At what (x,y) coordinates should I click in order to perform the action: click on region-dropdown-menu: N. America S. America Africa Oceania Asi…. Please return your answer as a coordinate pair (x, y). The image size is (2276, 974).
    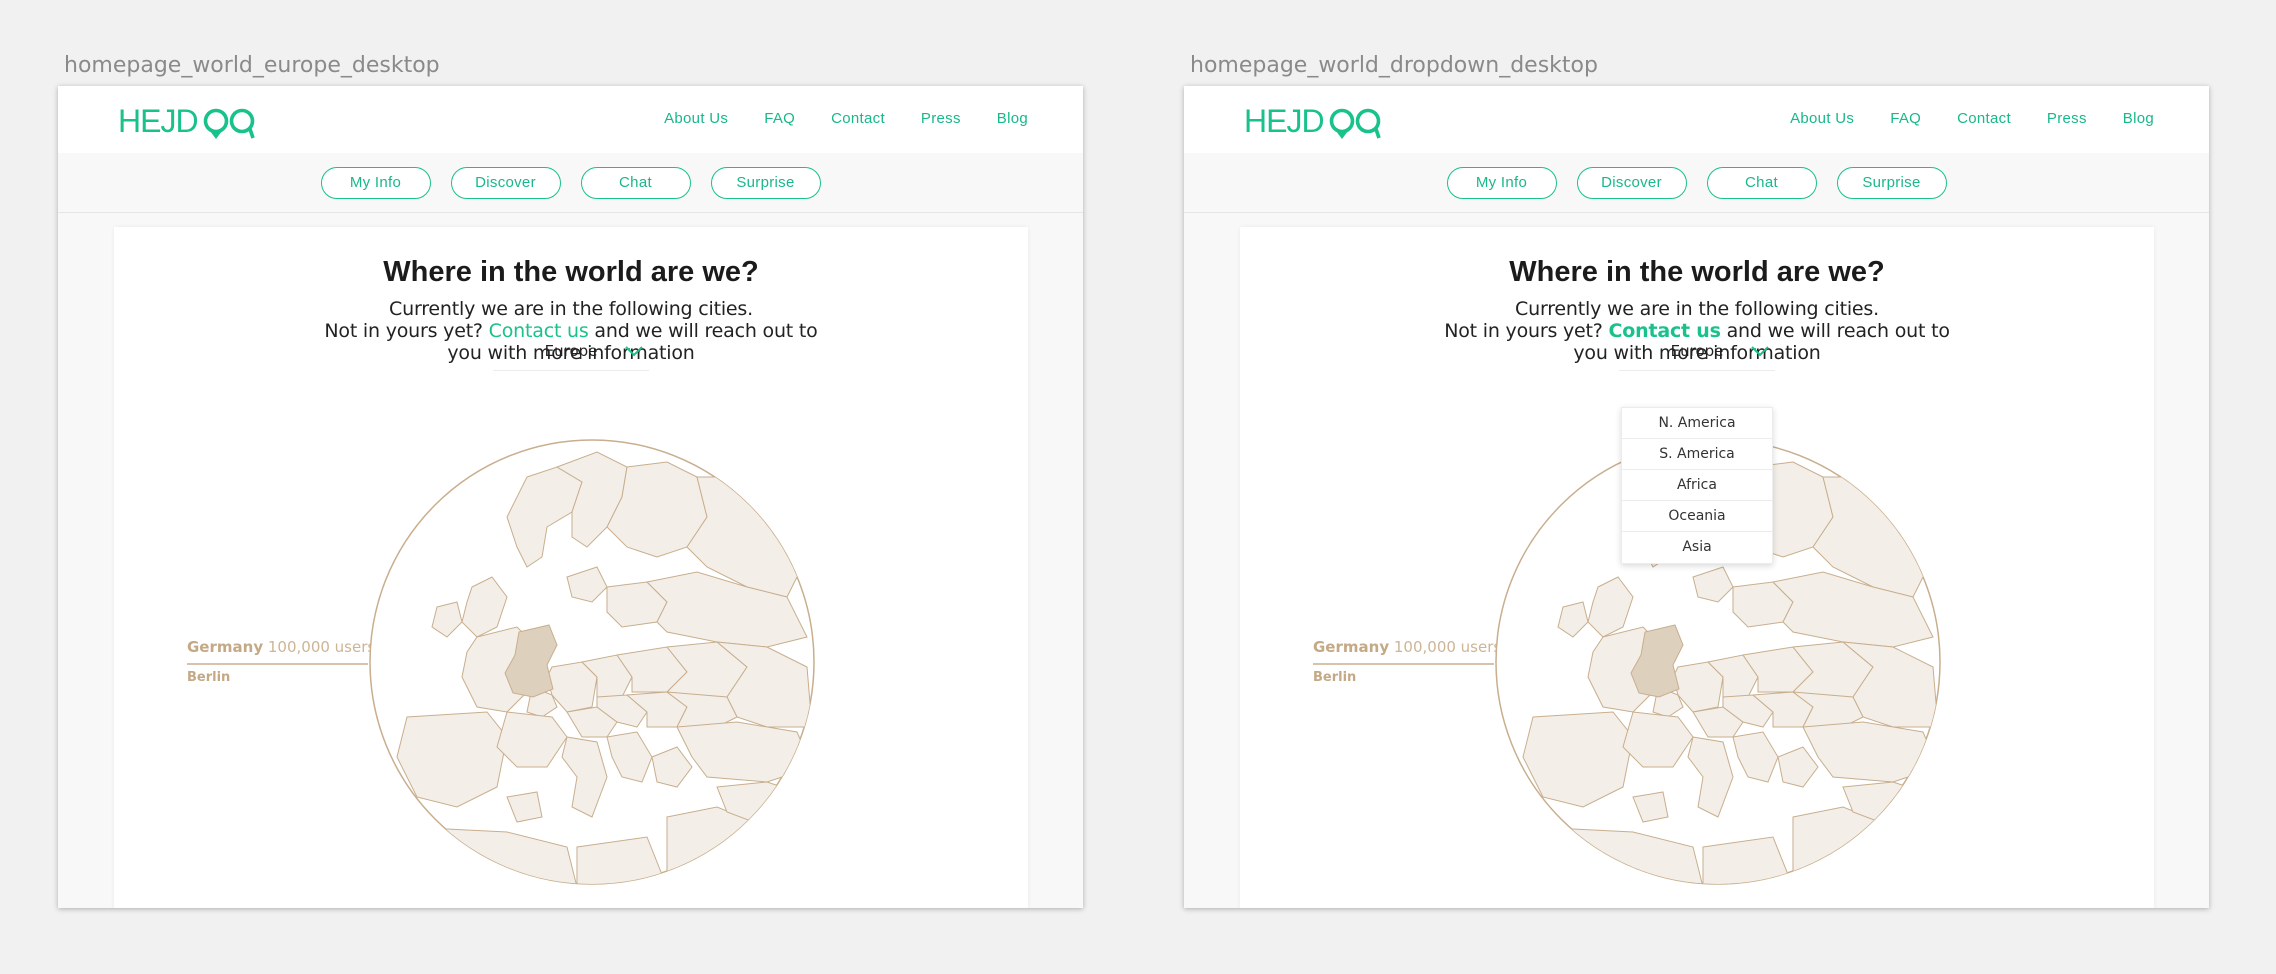
    Looking at the image, I should click on (1697, 485).